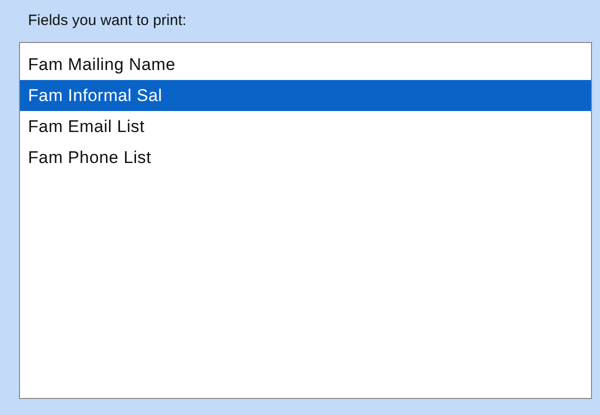  What do you see at coordinates (305, 64) in the screenshot?
I see `list-item: Fam Mailing Name` at bounding box center [305, 64].